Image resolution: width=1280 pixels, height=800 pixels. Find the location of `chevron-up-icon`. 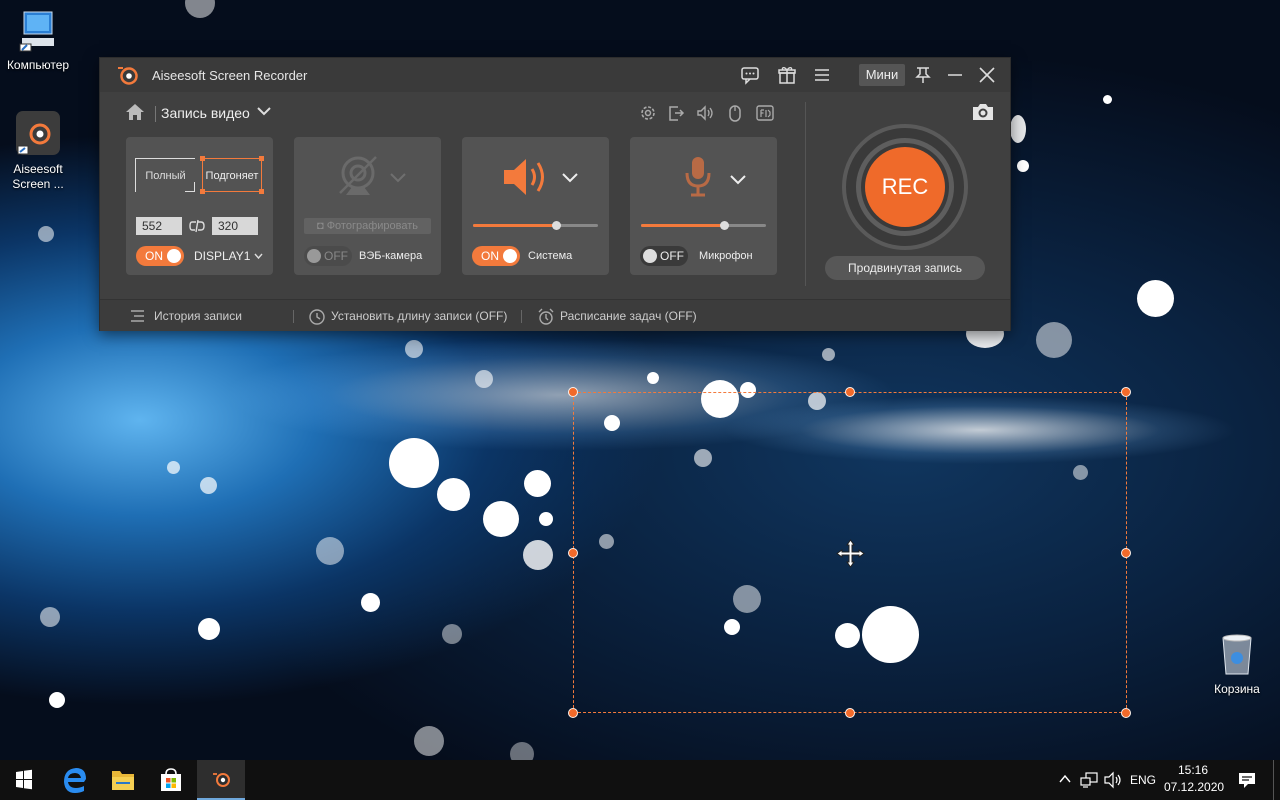

chevron-up-icon is located at coordinates (1065, 779).